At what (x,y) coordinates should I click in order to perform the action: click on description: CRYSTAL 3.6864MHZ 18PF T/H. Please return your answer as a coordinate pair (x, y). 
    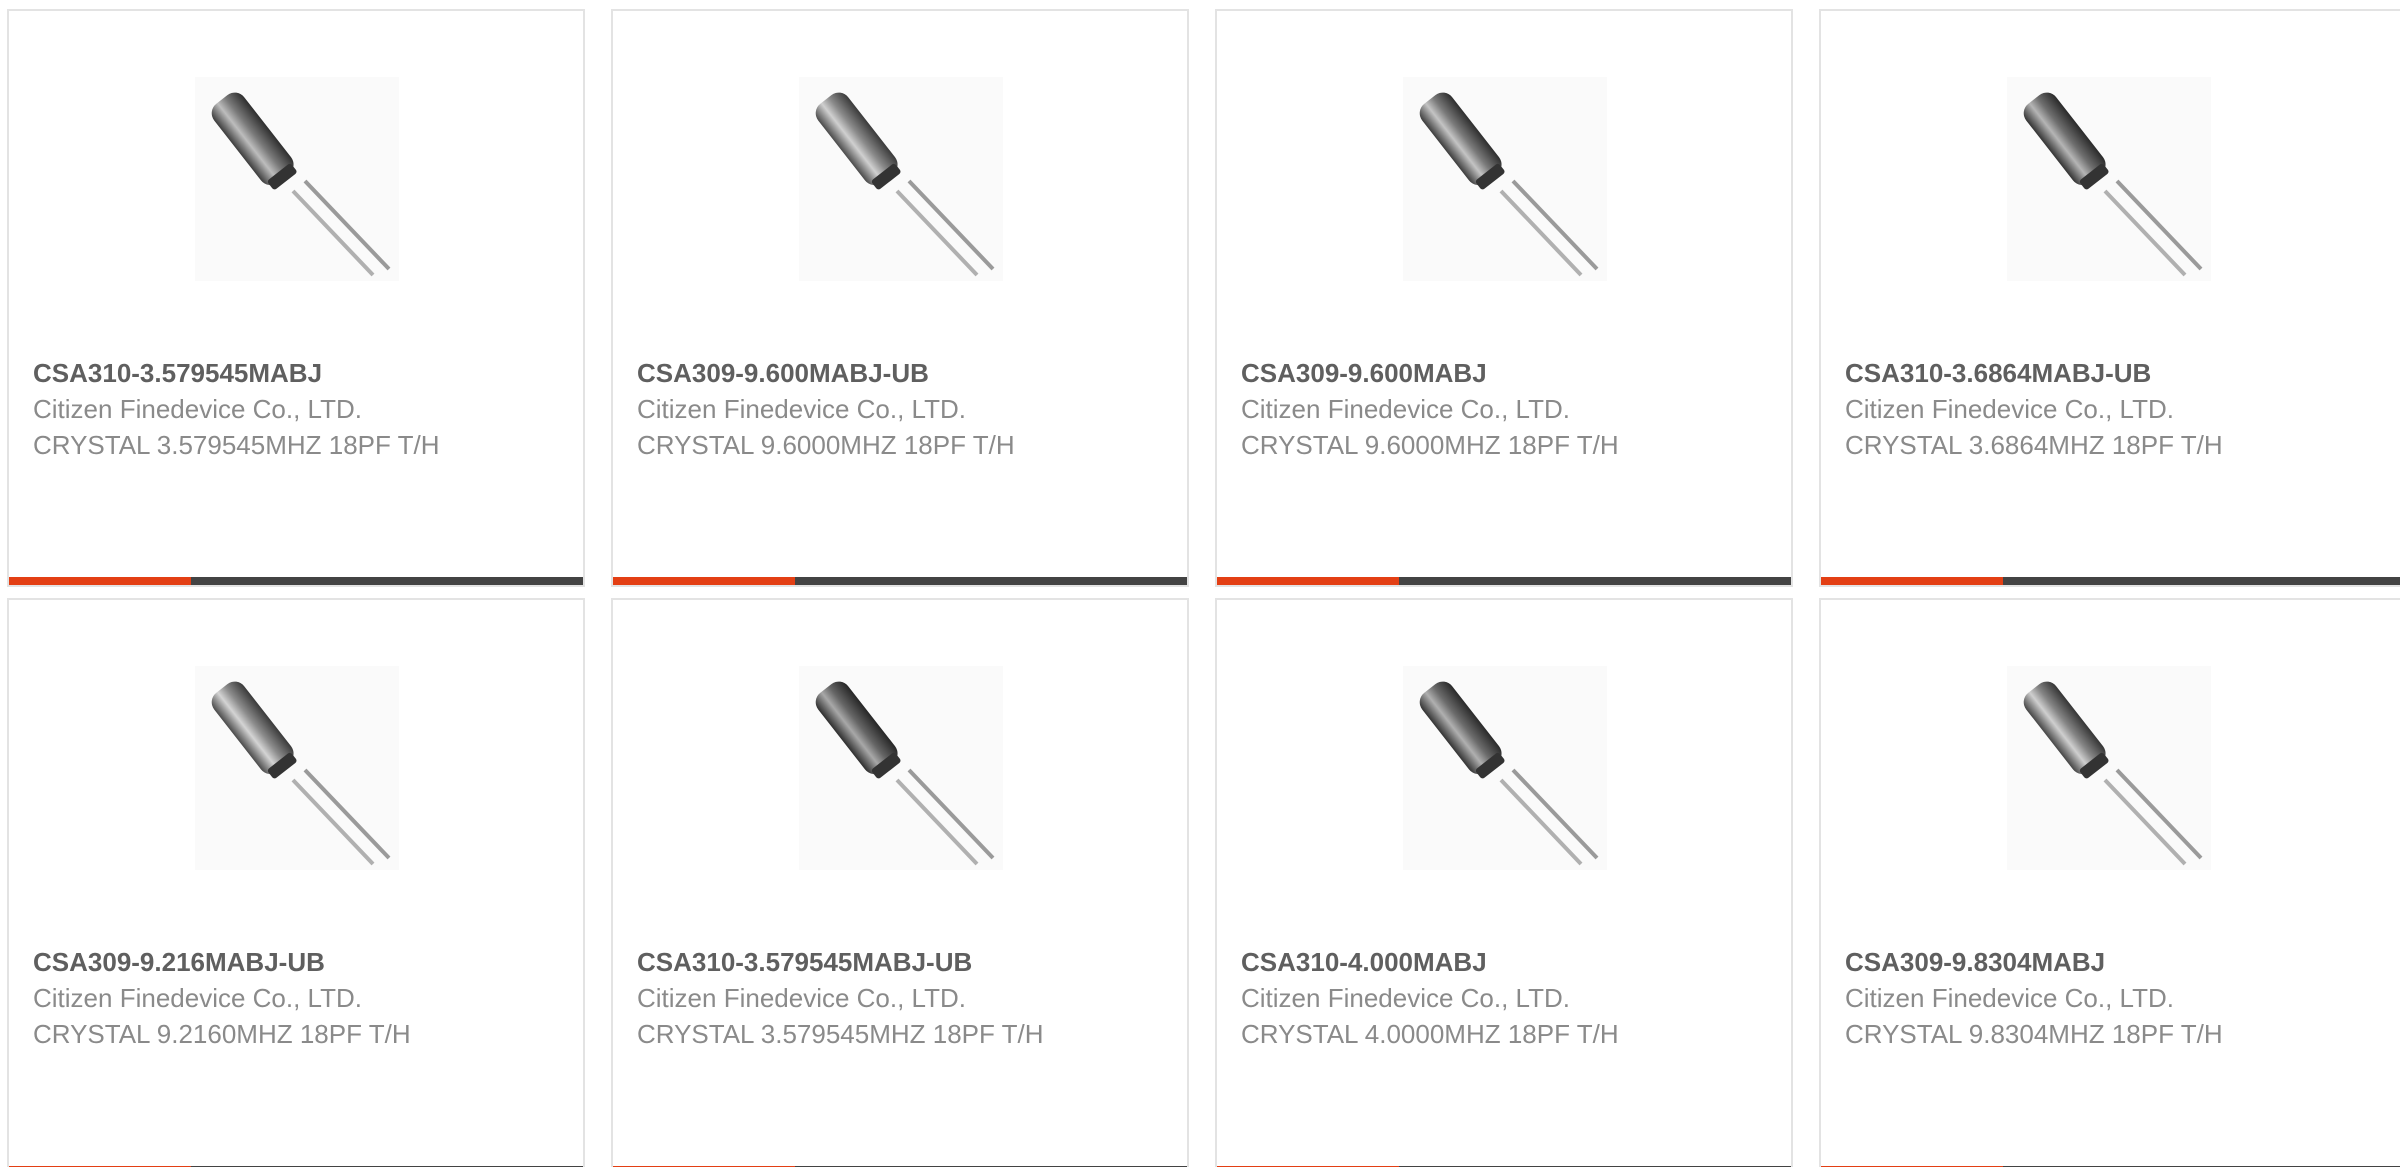
    Looking at the image, I should click on (2034, 445).